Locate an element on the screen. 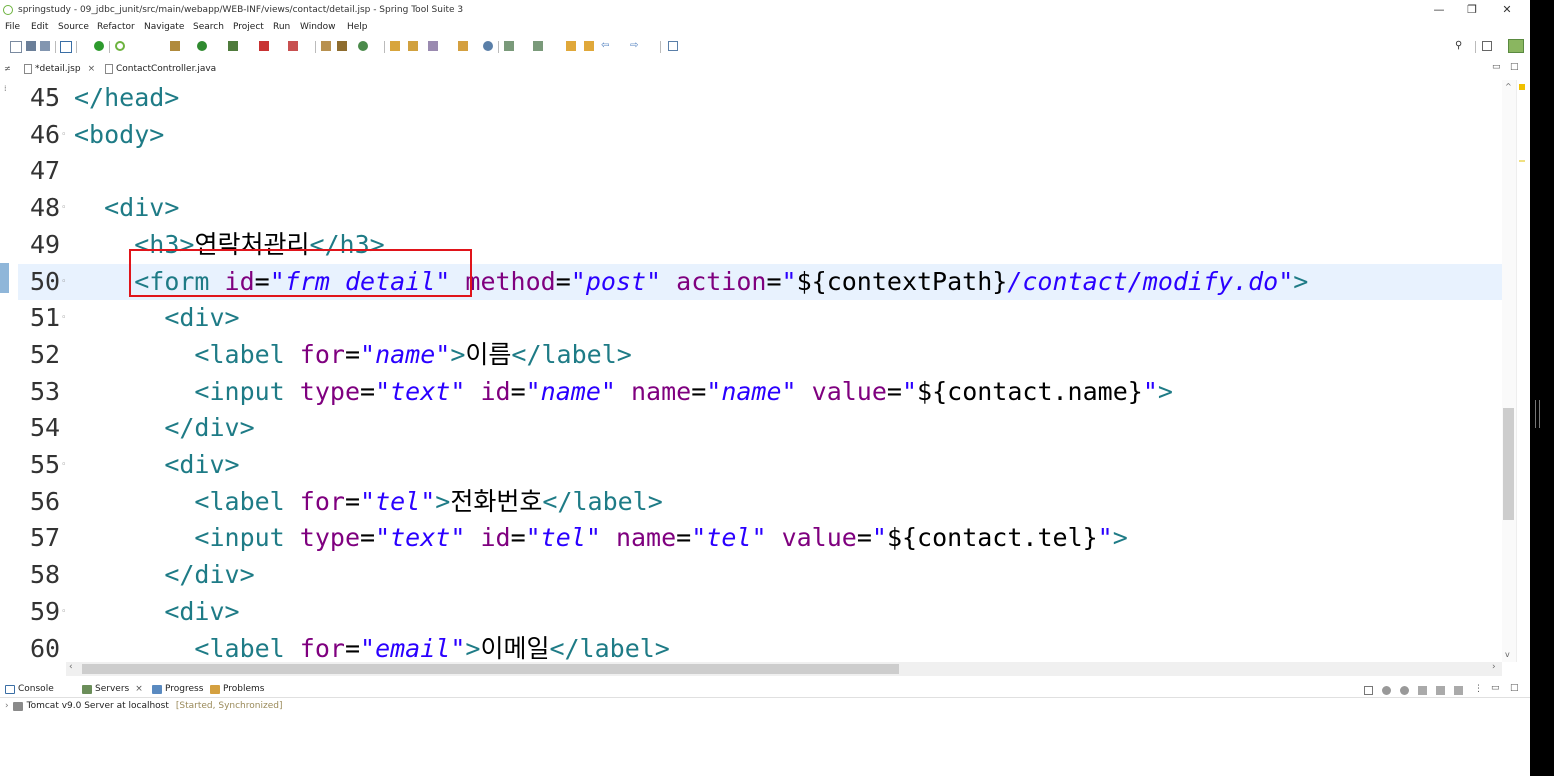 The image size is (1554, 776). previous-annotation-icon is located at coordinates (538, 46).